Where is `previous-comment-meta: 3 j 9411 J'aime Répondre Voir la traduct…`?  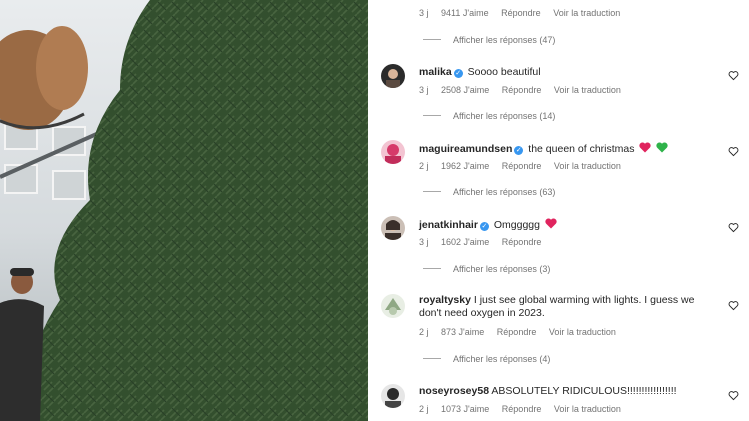
previous-comment-meta: 3 j 9411 J'aime Répondre Voir la traduct… is located at coordinates (524, 13).